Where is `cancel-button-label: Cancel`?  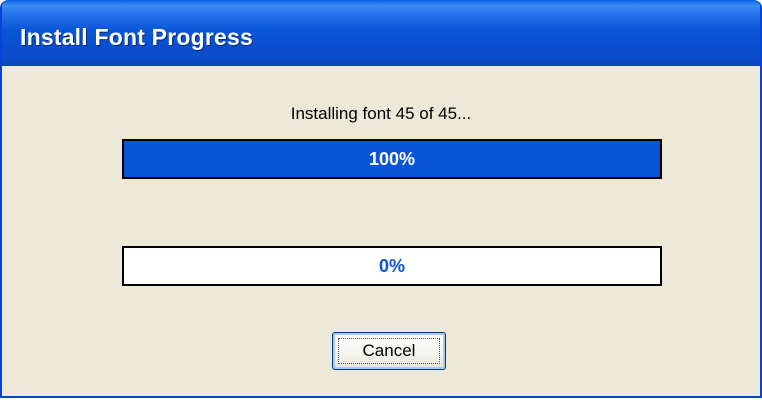 cancel-button-label: Cancel is located at coordinates (389, 350).